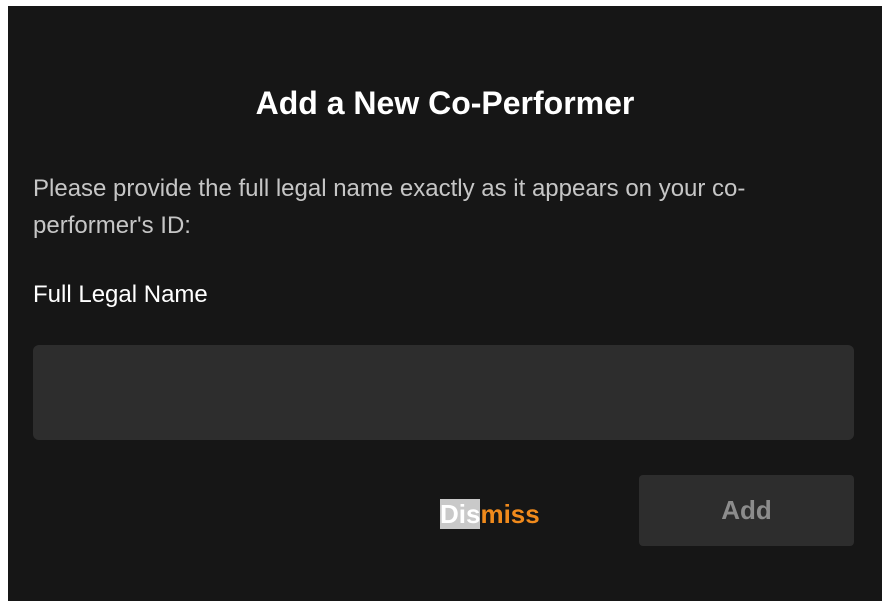 The image size is (882, 601). I want to click on dismiss-selected-text: Dis, so click(460, 514).